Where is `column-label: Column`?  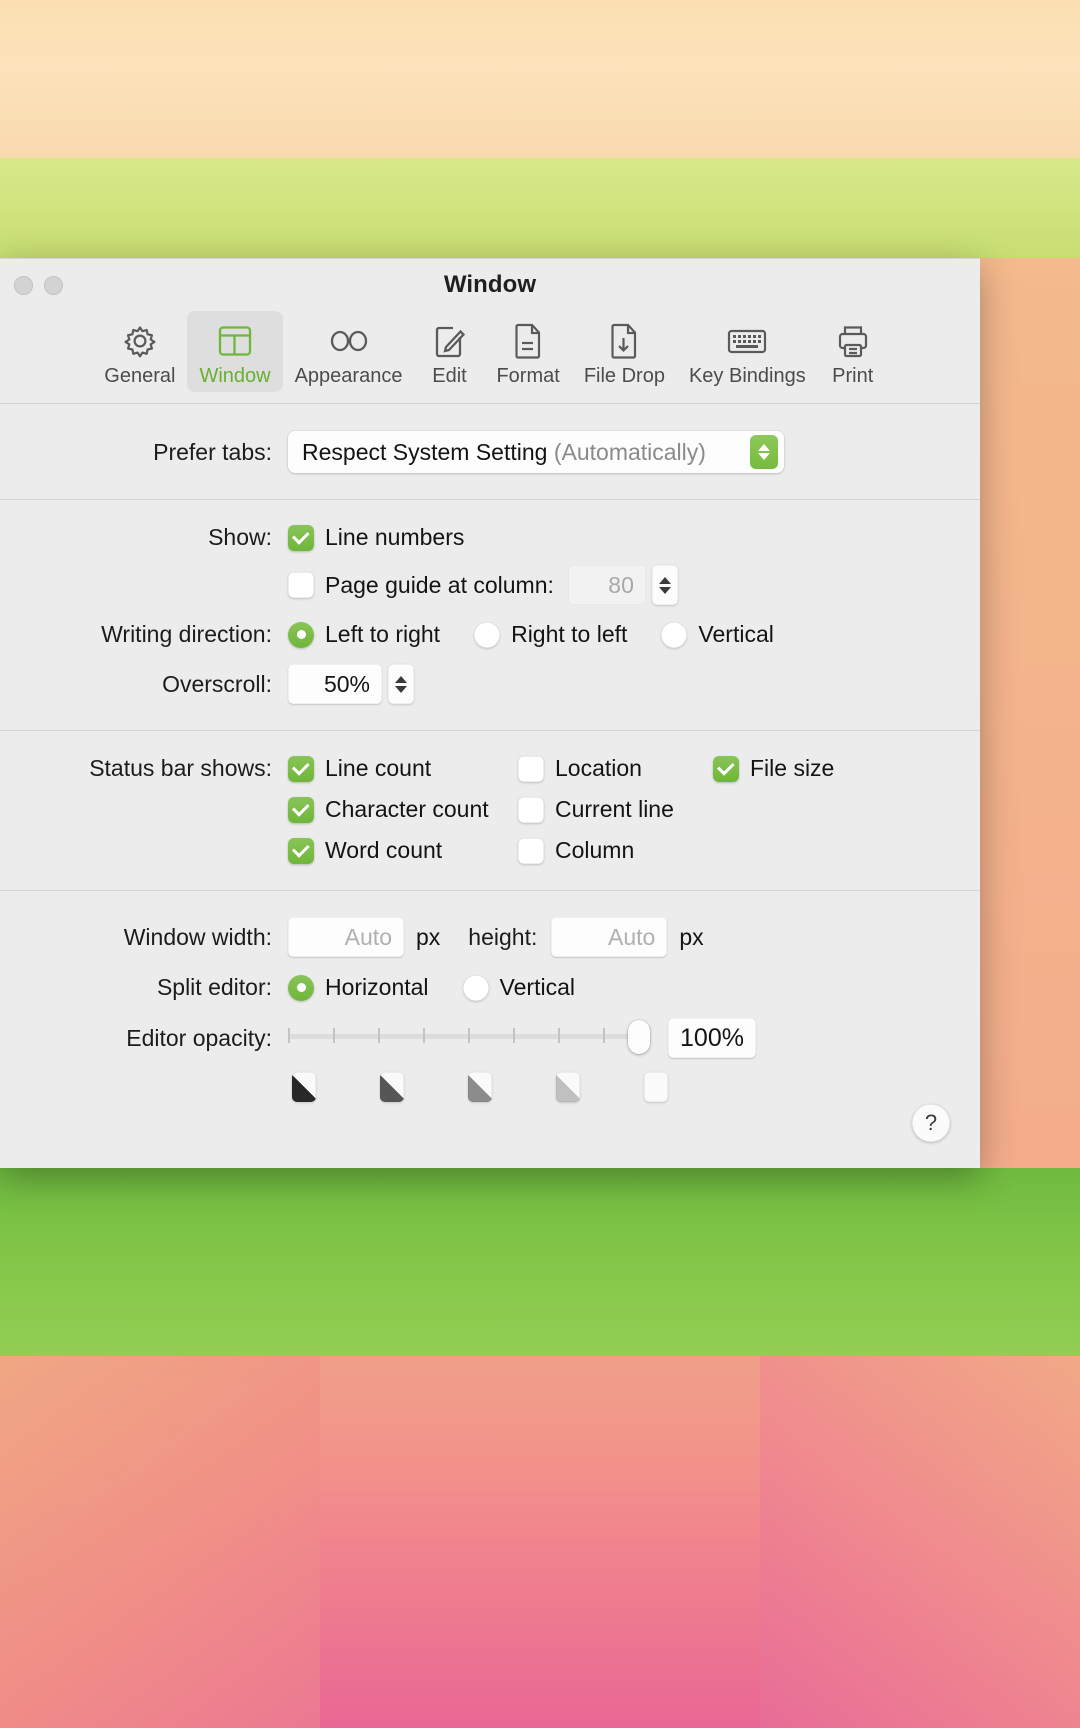 column-label: Column is located at coordinates (595, 850).